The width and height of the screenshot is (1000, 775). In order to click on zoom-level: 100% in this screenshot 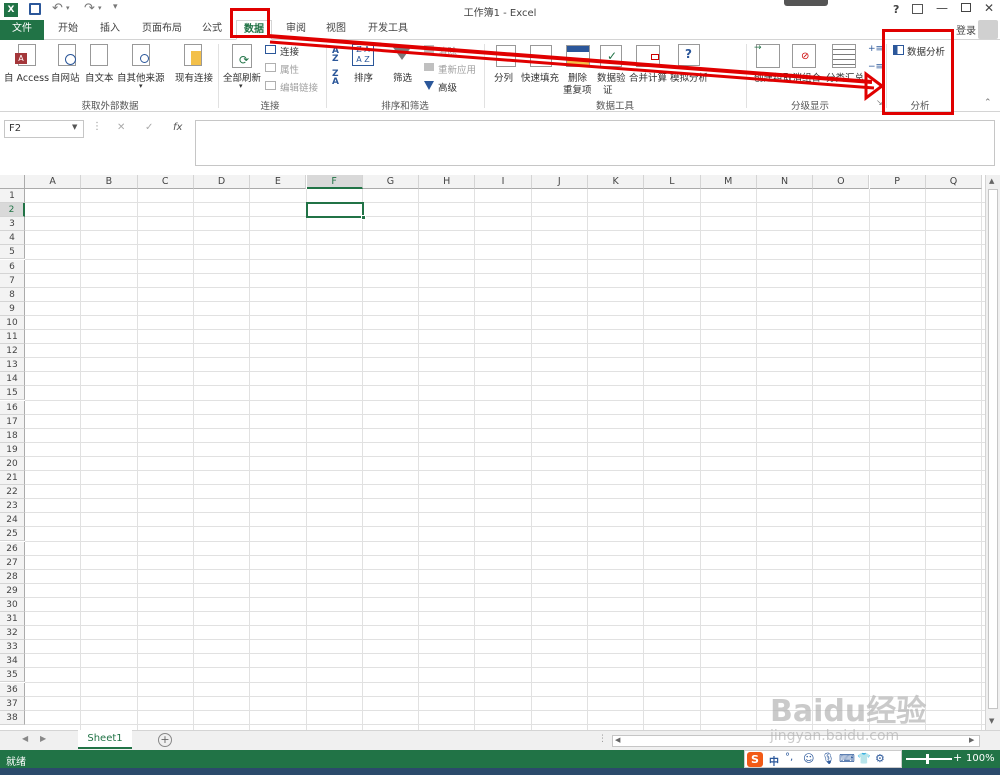, I will do `click(980, 758)`.